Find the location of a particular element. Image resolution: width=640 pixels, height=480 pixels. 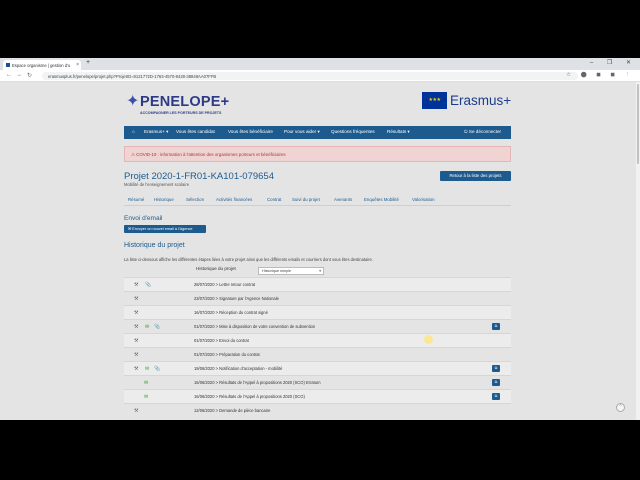

logo-name: PENELOPE+ is located at coordinates (185, 102).